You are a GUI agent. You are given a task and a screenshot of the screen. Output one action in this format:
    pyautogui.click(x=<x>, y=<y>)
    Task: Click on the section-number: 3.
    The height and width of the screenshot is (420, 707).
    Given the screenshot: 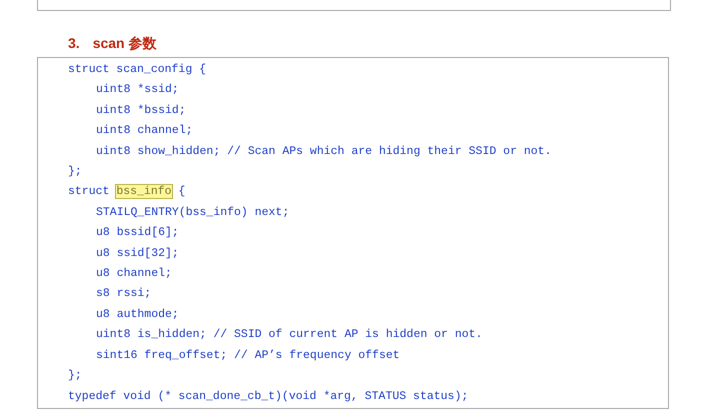 What is the action you would take?
    pyautogui.click(x=74, y=44)
    